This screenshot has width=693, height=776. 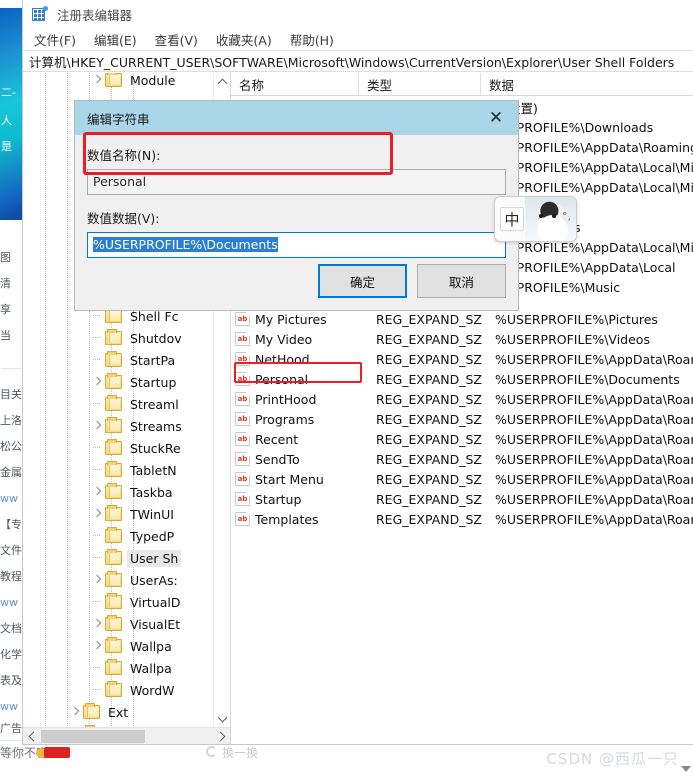 What do you see at coordinates (11, 524) in the screenshot?
I see `background-text-9: 【专` at bounding box center [11, 524].